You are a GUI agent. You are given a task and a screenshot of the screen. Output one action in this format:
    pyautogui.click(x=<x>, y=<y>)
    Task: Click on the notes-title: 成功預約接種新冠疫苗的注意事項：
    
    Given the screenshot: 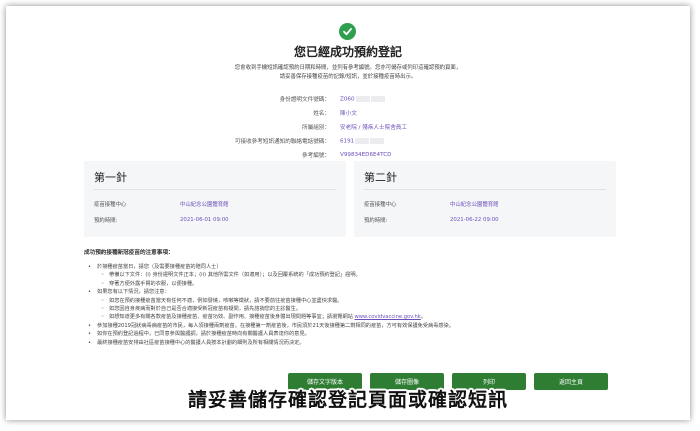 What is the action you would take?
    pyautogui.click(x=129, y=253)
    